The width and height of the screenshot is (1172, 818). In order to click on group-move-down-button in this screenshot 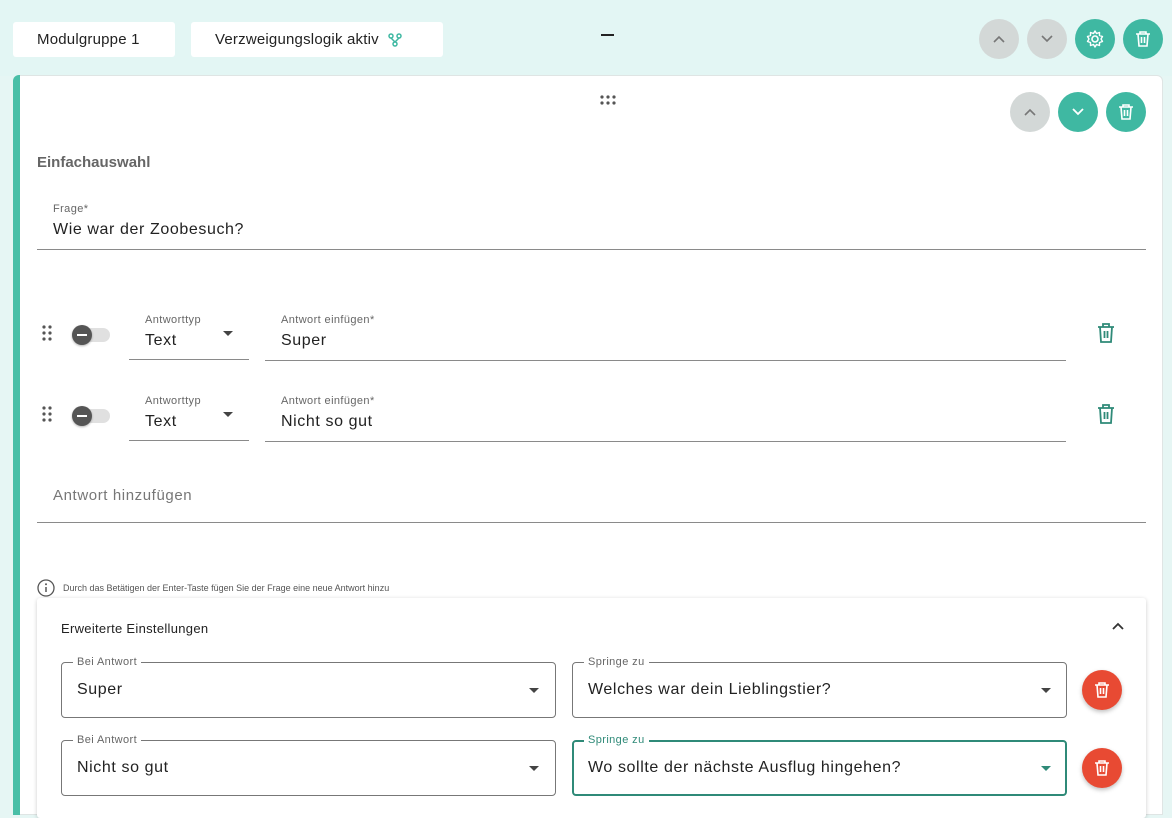, I will do `click(1047, 39)`.